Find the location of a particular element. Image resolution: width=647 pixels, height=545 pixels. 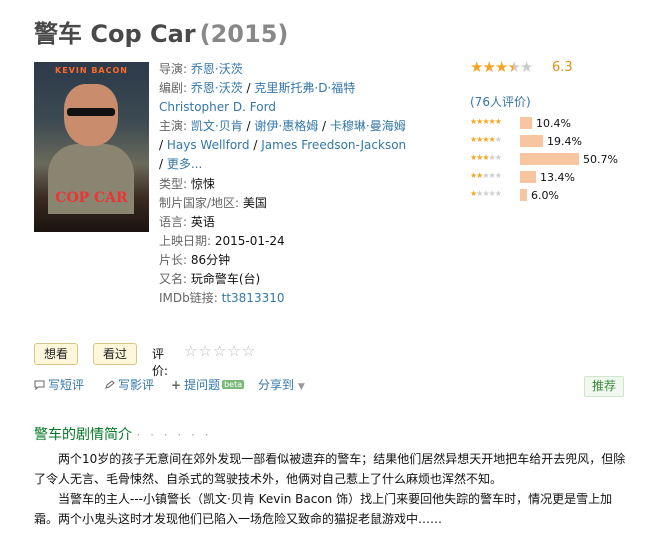

imdb-label: IMDb链接: is located at coordinates (188, 298).